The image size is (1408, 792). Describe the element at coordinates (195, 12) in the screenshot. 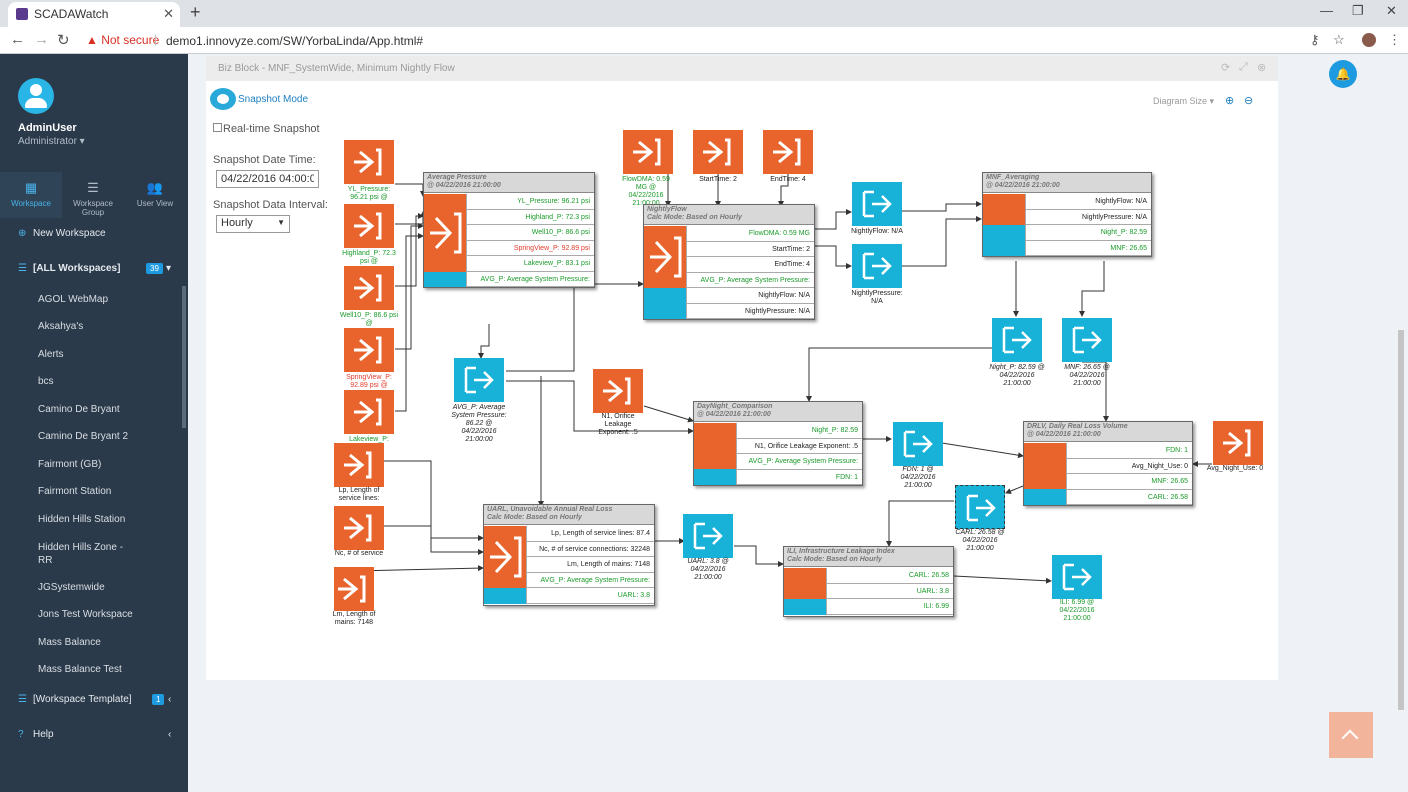

I see `new-tab-icon: +` at that location.